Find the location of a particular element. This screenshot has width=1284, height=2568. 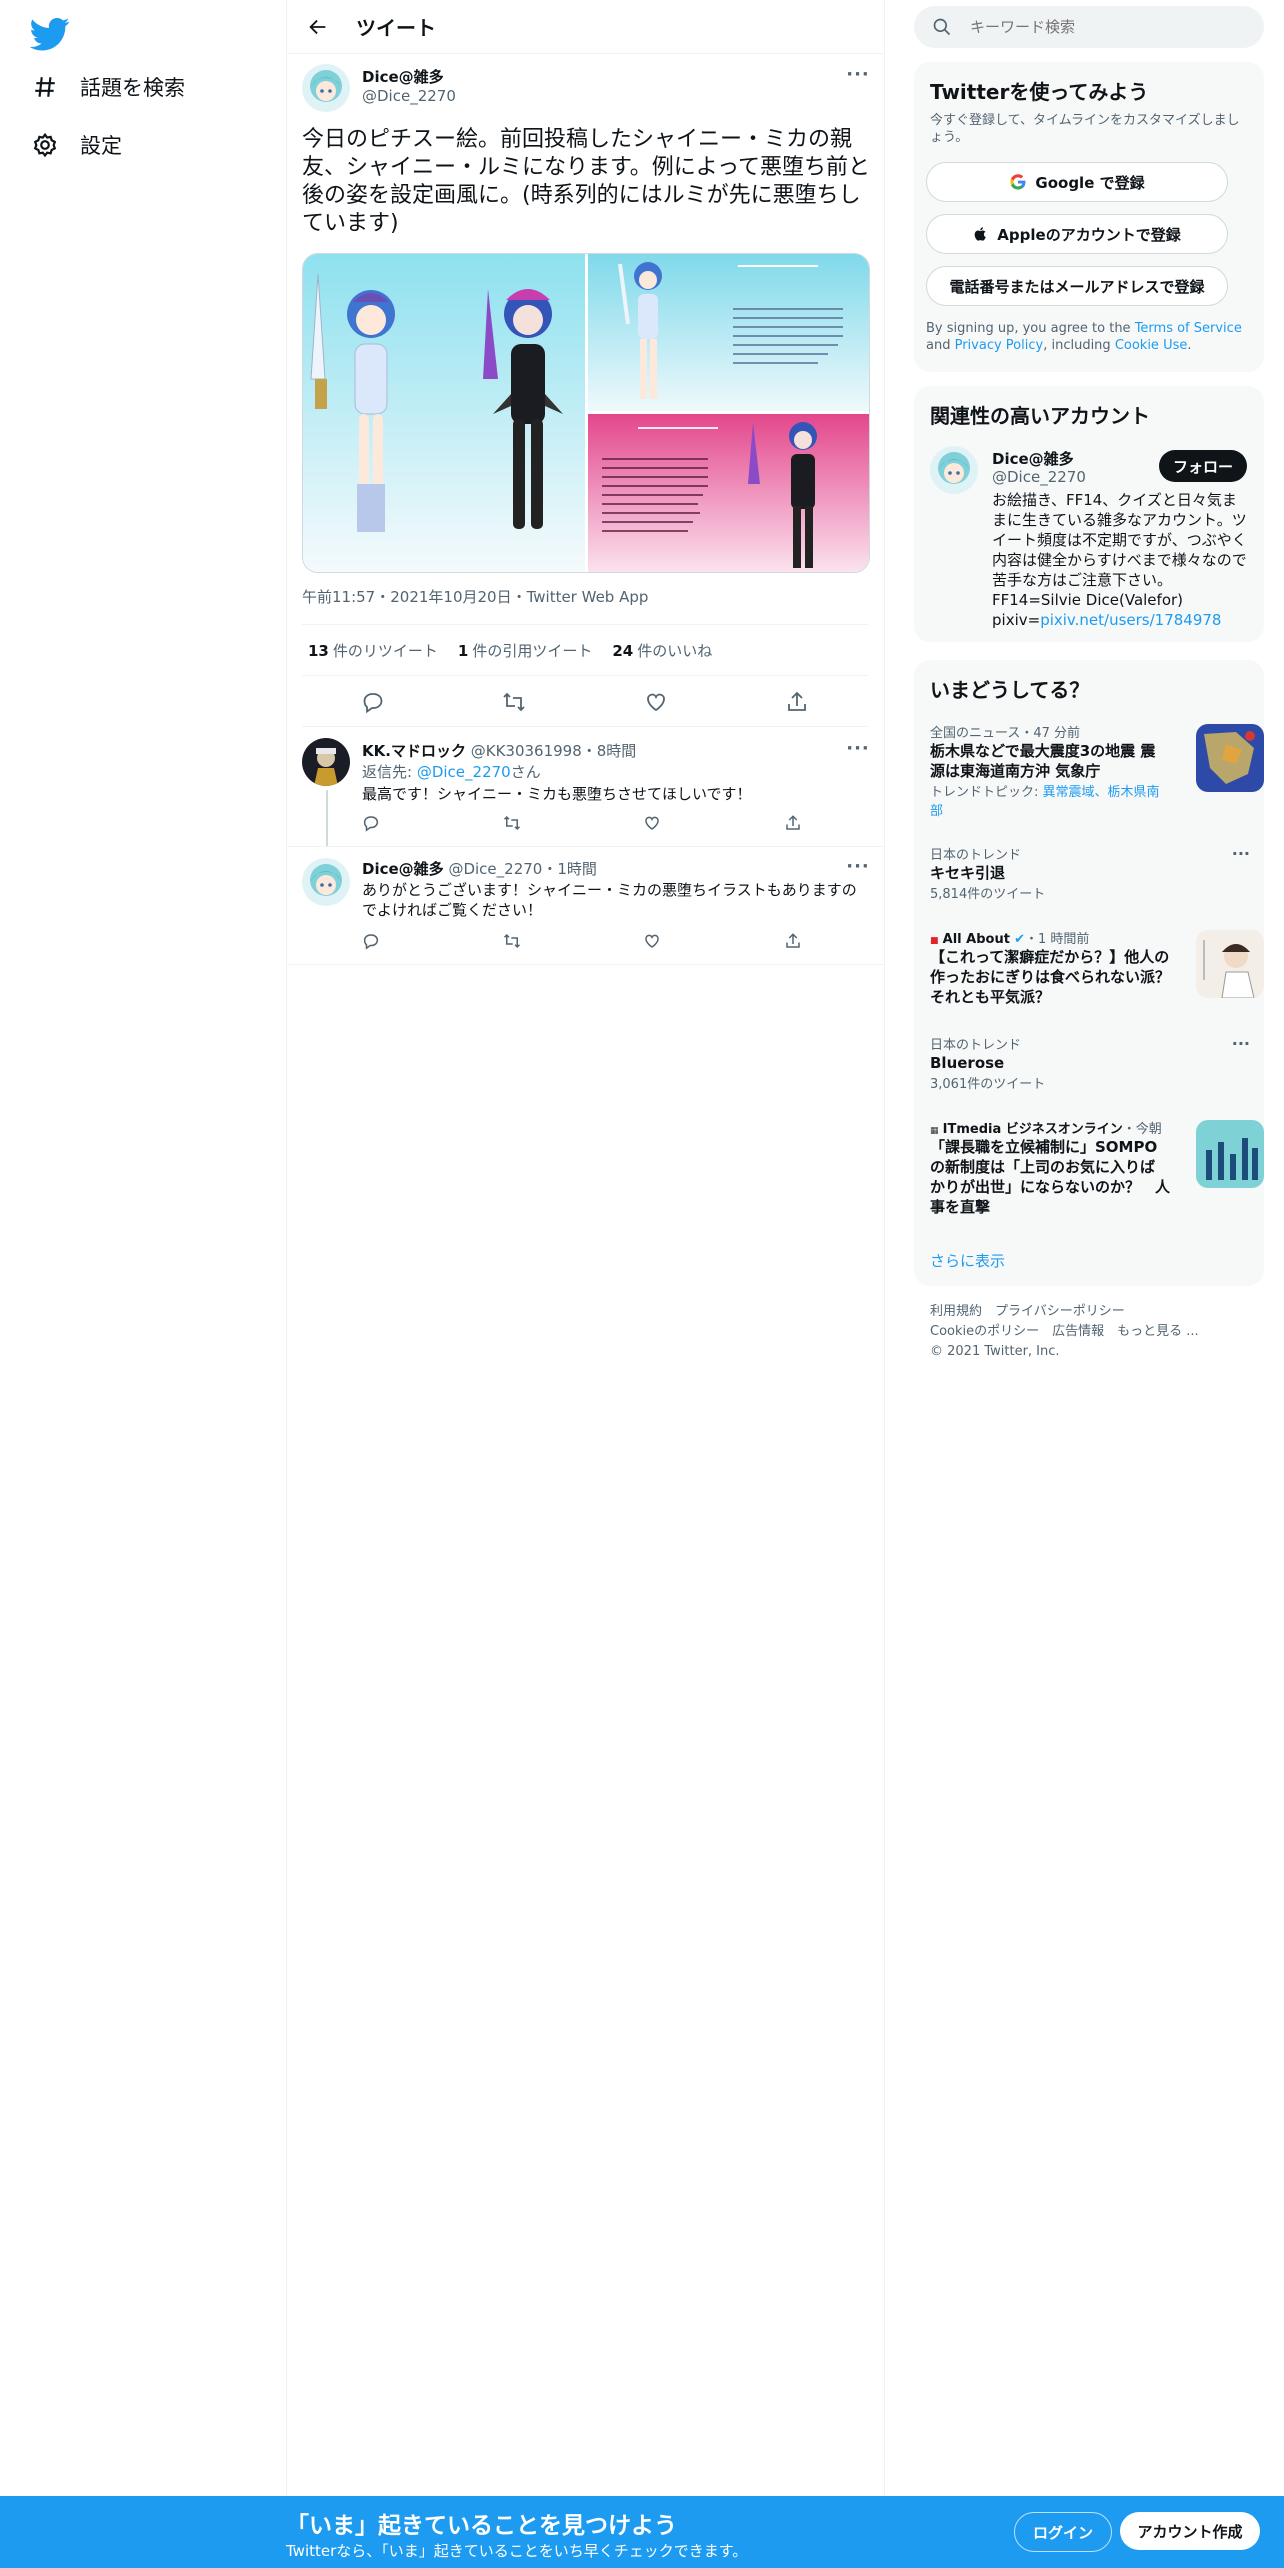

tweet-media is located at coordinates (586, 413).